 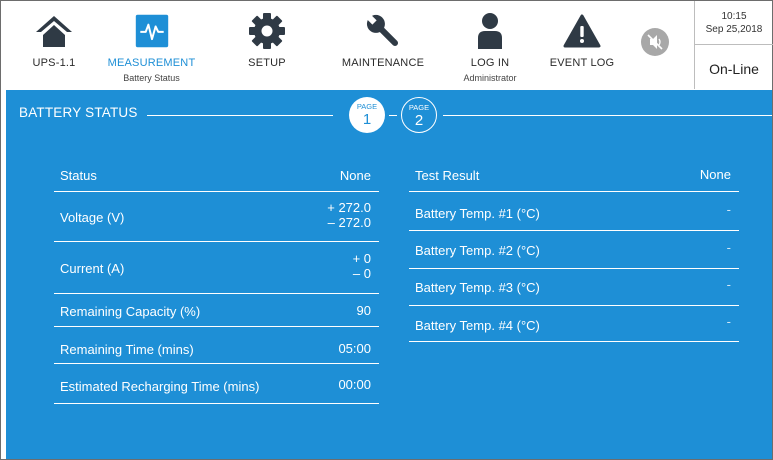 What do you see at coordinates (216, 268) in the screenshot?
I see `row-current: Current (A) + 0 – 0` at bounding box center [216, 268].